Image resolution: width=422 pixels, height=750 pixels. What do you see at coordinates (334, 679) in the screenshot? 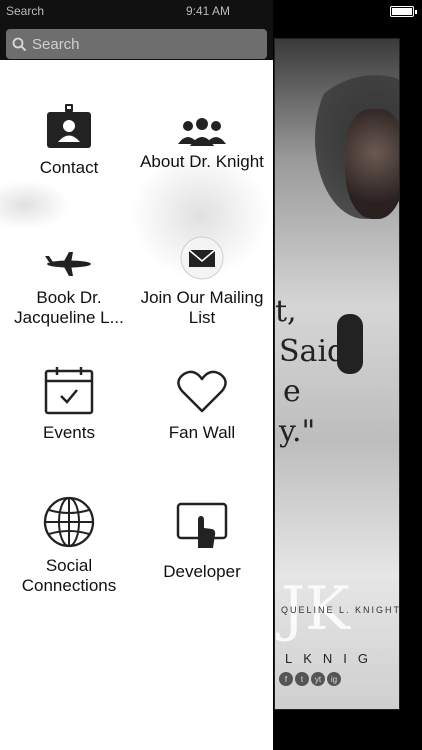
I see `instagram-icon: ig` at bounding box center [334, 679].